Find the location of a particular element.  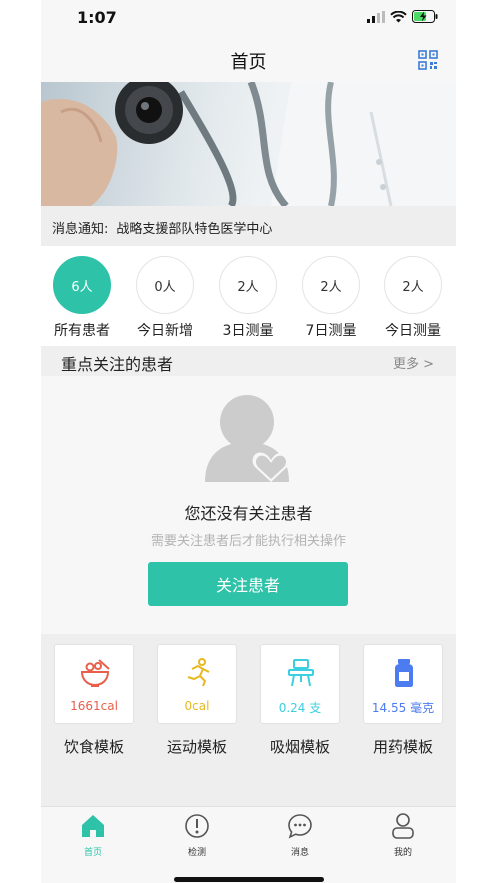

tab-home: 首页 is located at coordinates (93, 835).